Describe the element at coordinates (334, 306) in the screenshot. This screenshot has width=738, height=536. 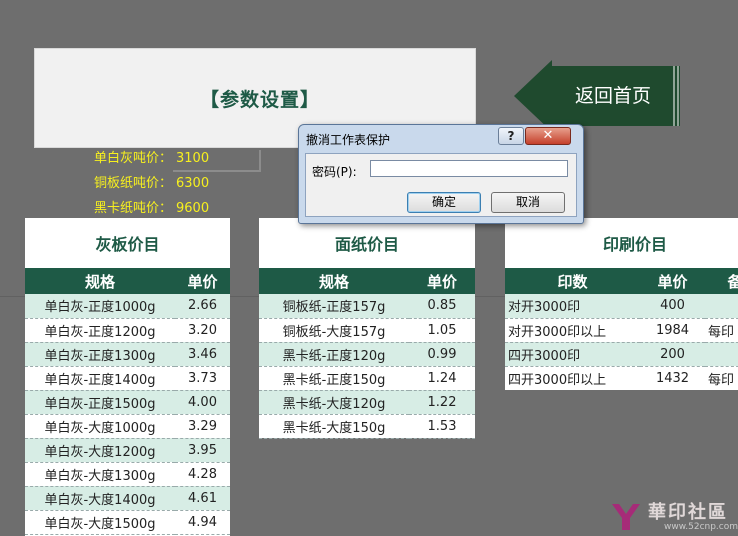
I see `cell: 铜板纸-正度157g` at that location.